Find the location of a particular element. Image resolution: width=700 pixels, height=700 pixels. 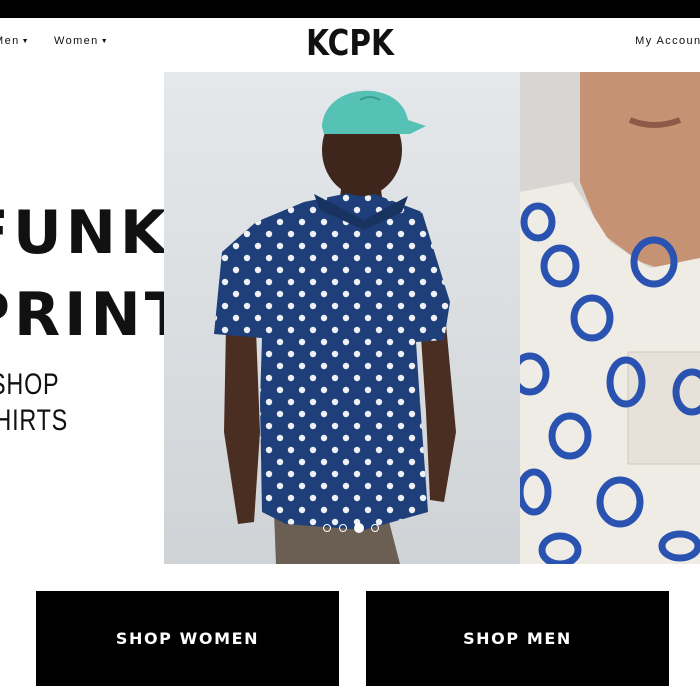

top-bar is located at coordinates (350, 9).